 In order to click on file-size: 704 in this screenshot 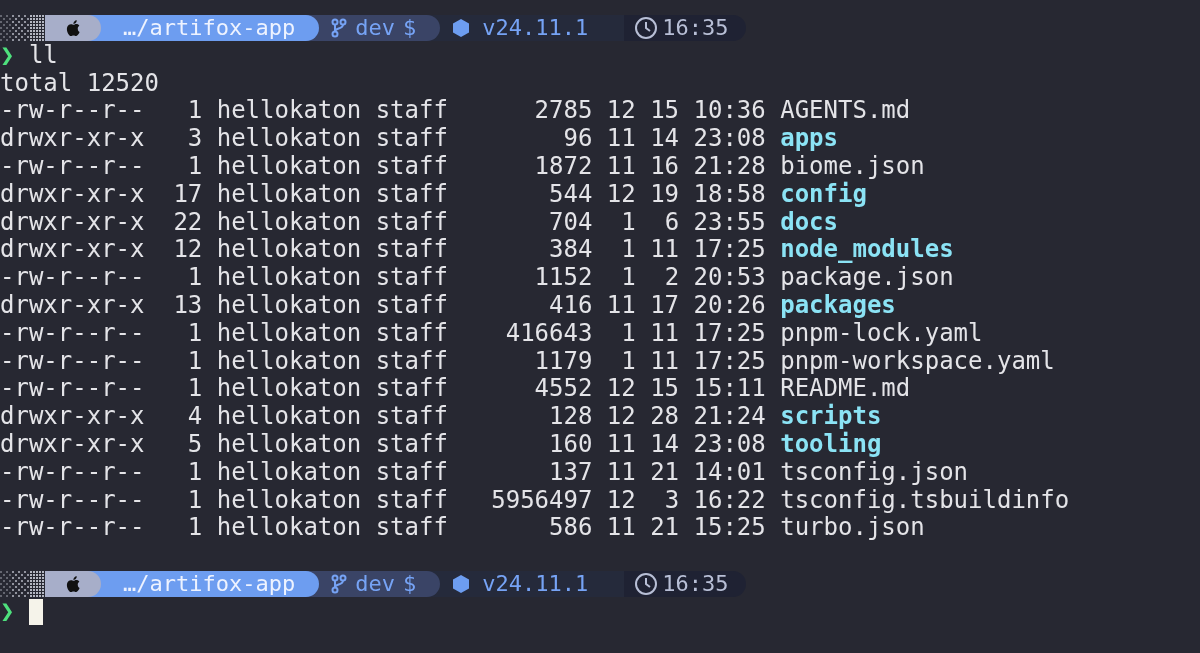, I will do `click(571, 221)`.